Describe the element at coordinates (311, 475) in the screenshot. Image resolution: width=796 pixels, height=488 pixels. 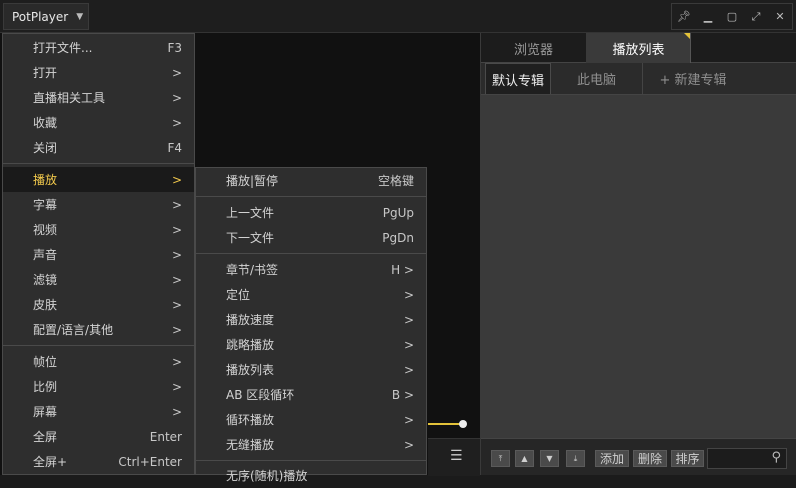
I see `submenu-item-shuffle: 无序(随机)播放` at that location.